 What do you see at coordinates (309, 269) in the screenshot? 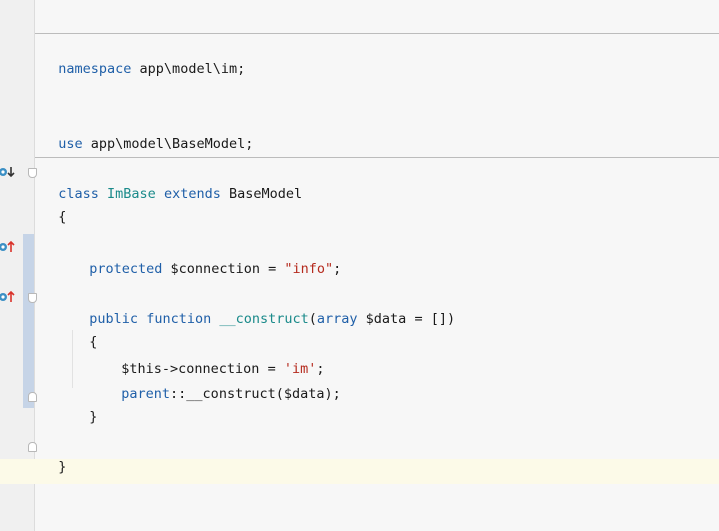
I see `property-value: "info"` at bounding box center [309, 269].